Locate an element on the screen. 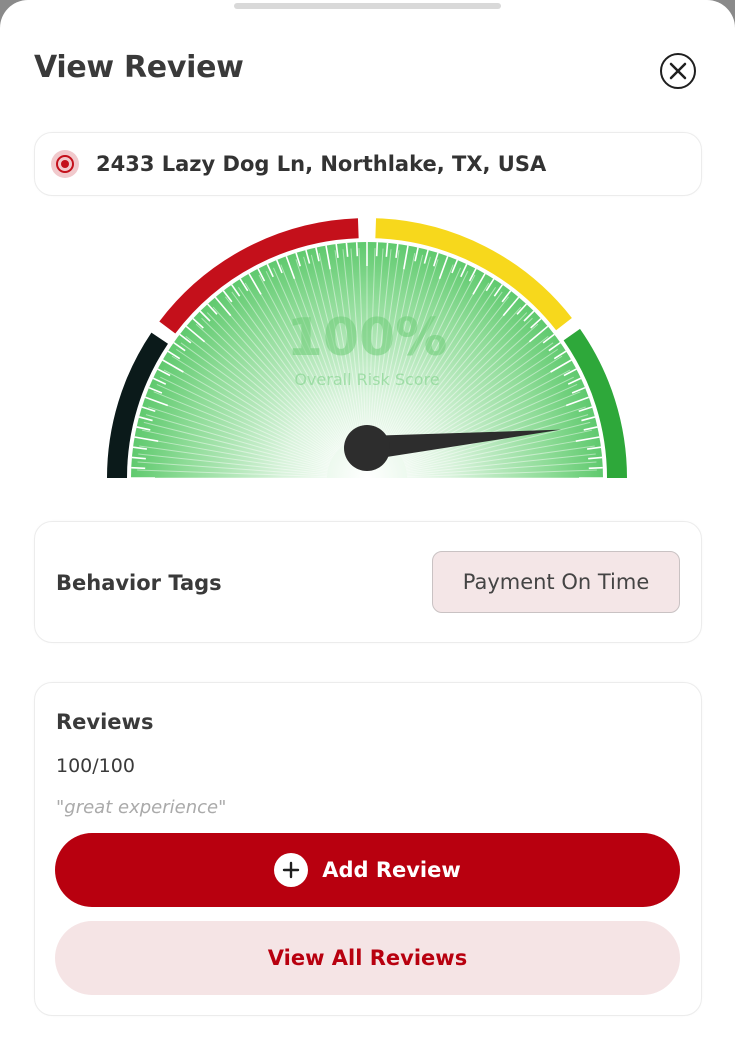  address-text: 2433 Lazy Dog Ln, Northlake, TX, USA is located at coordinates (321, 164).